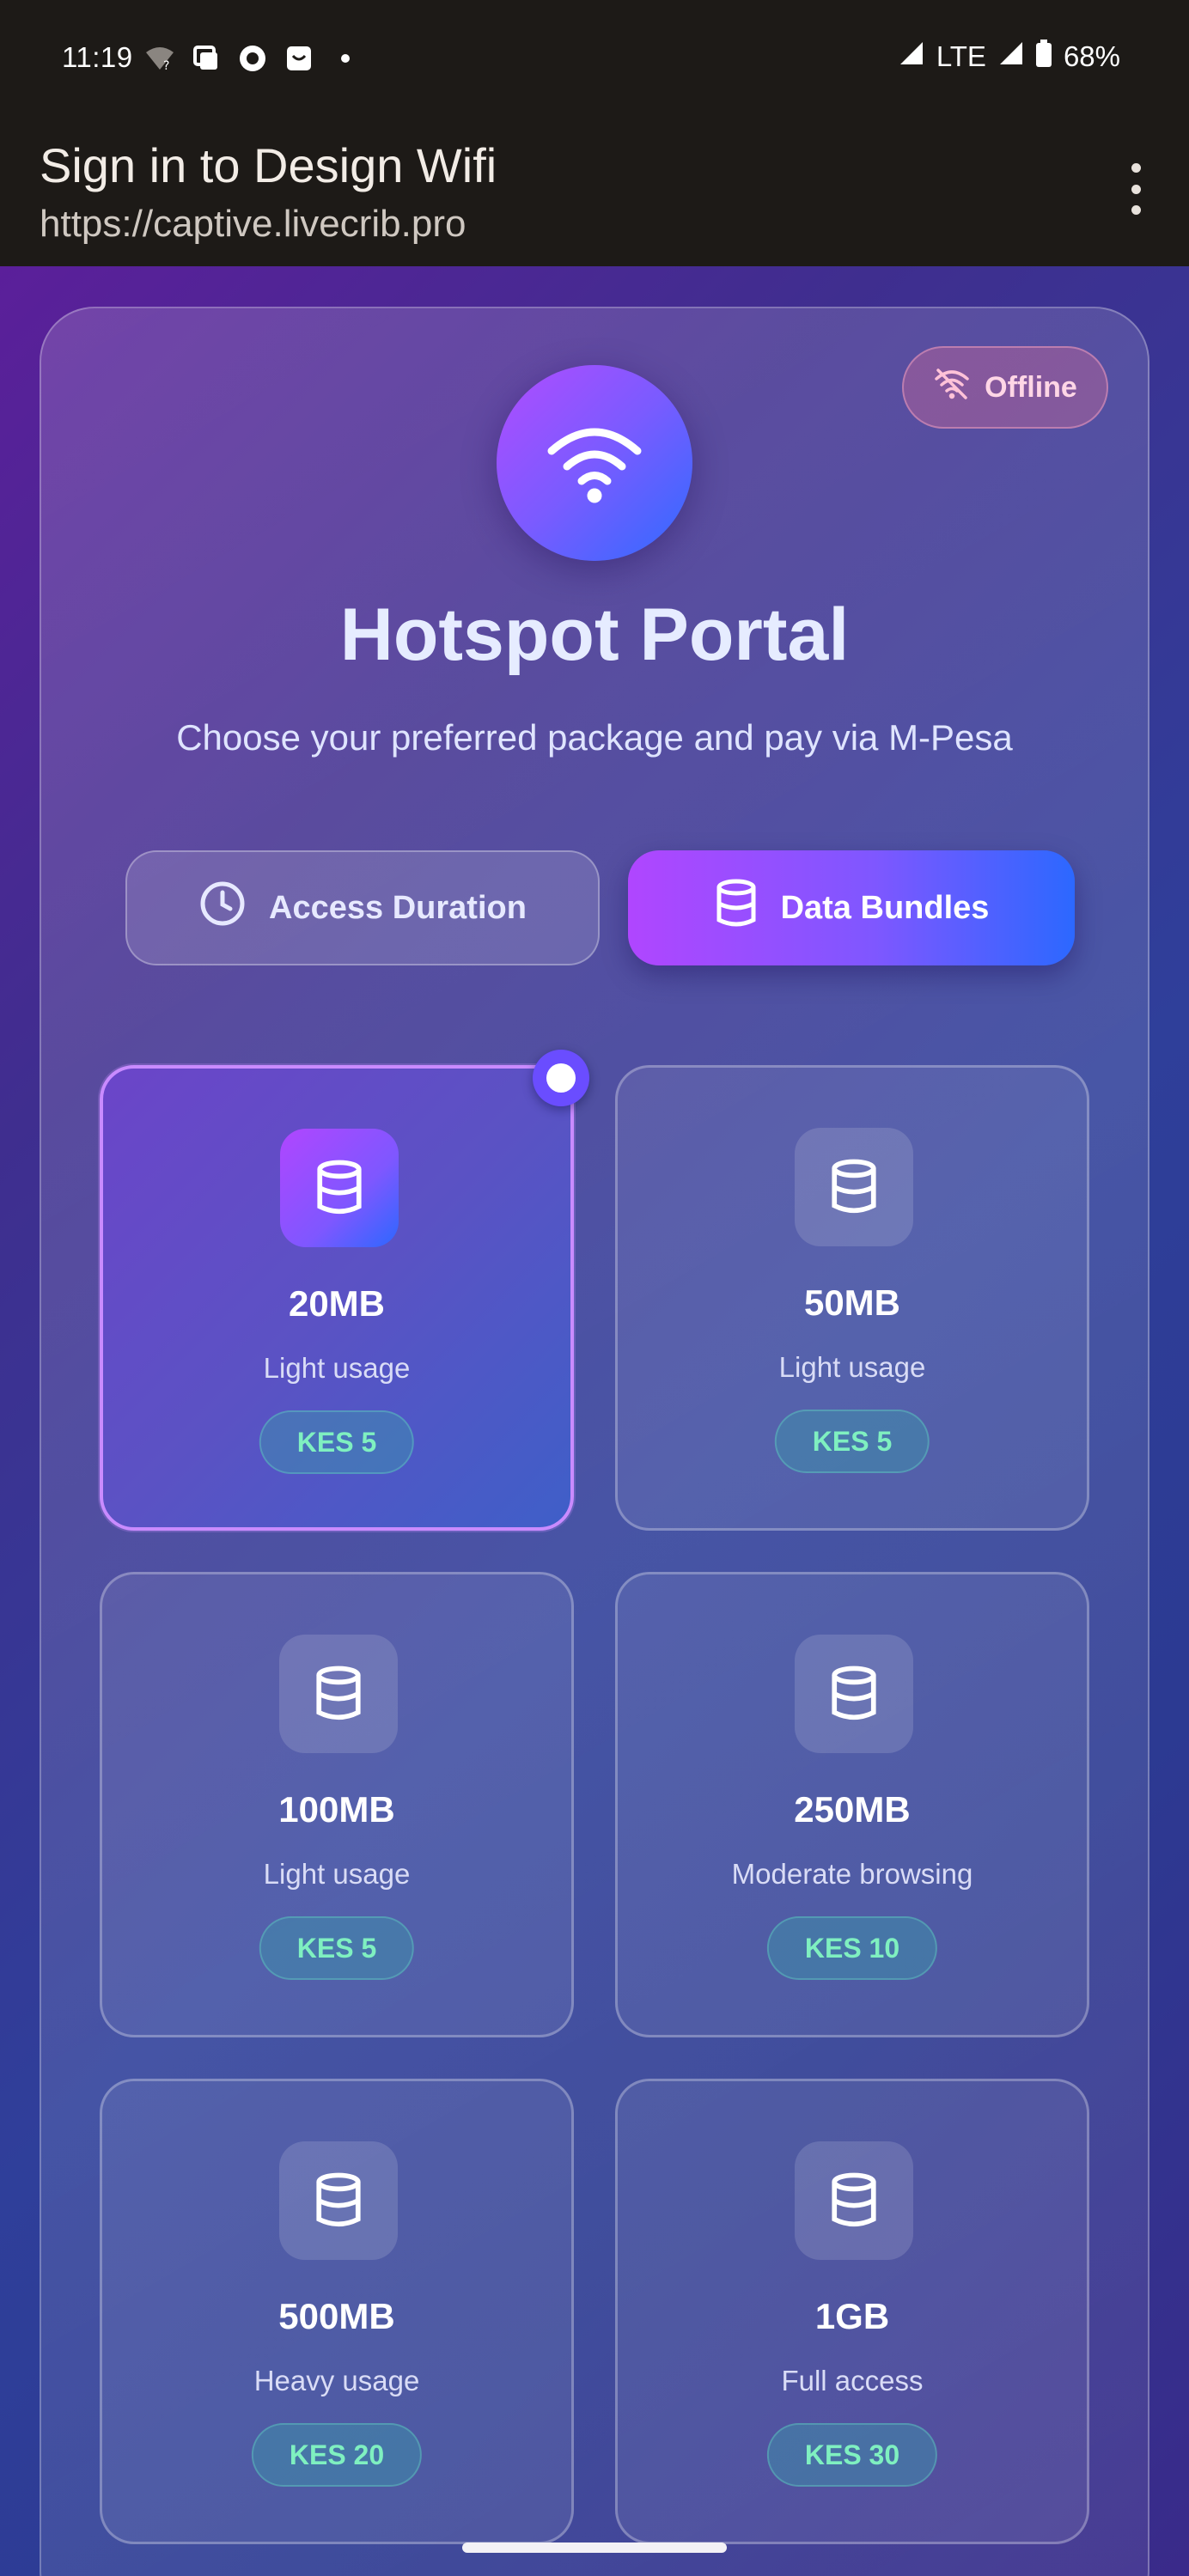 The height and width of the screenshot is (2576, 1189). Describe the element at coordinates (1031, 387) in the screenshot. I see `offline-label: Offline` at that location.